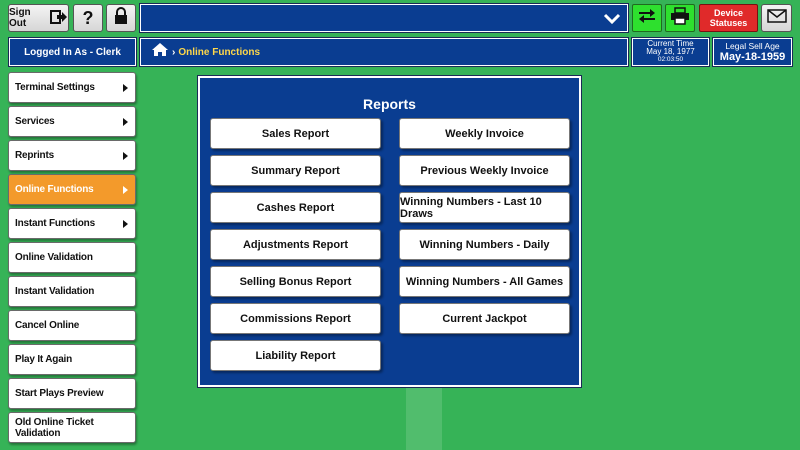 Image resolution: width=800 pixels, height=450 pixels. I want to click on current-time-date: May 18, 1977, so click(670, 51).